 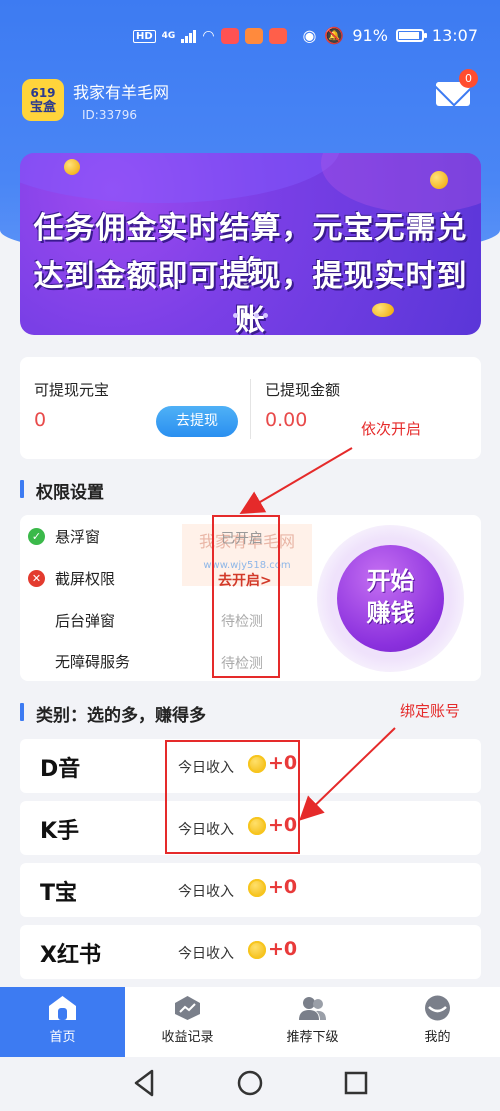 What do you see at coordinates (60, 769) in the screenshot?
I see `category-name: D音` at bounding box center [60, 769].